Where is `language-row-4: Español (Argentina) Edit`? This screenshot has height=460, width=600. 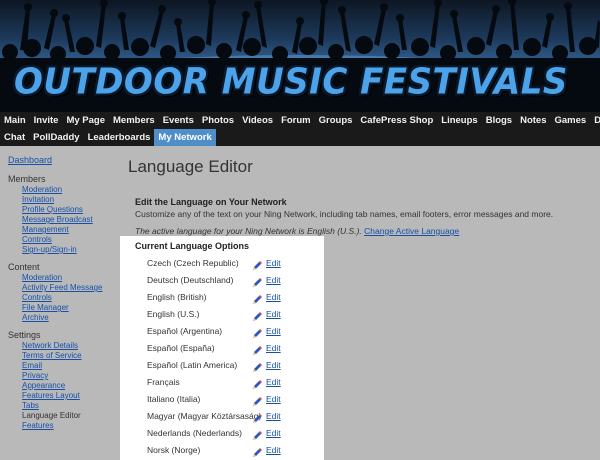
language-row-4: Español (Argentina) Edit is located at coordinates (229, 330).